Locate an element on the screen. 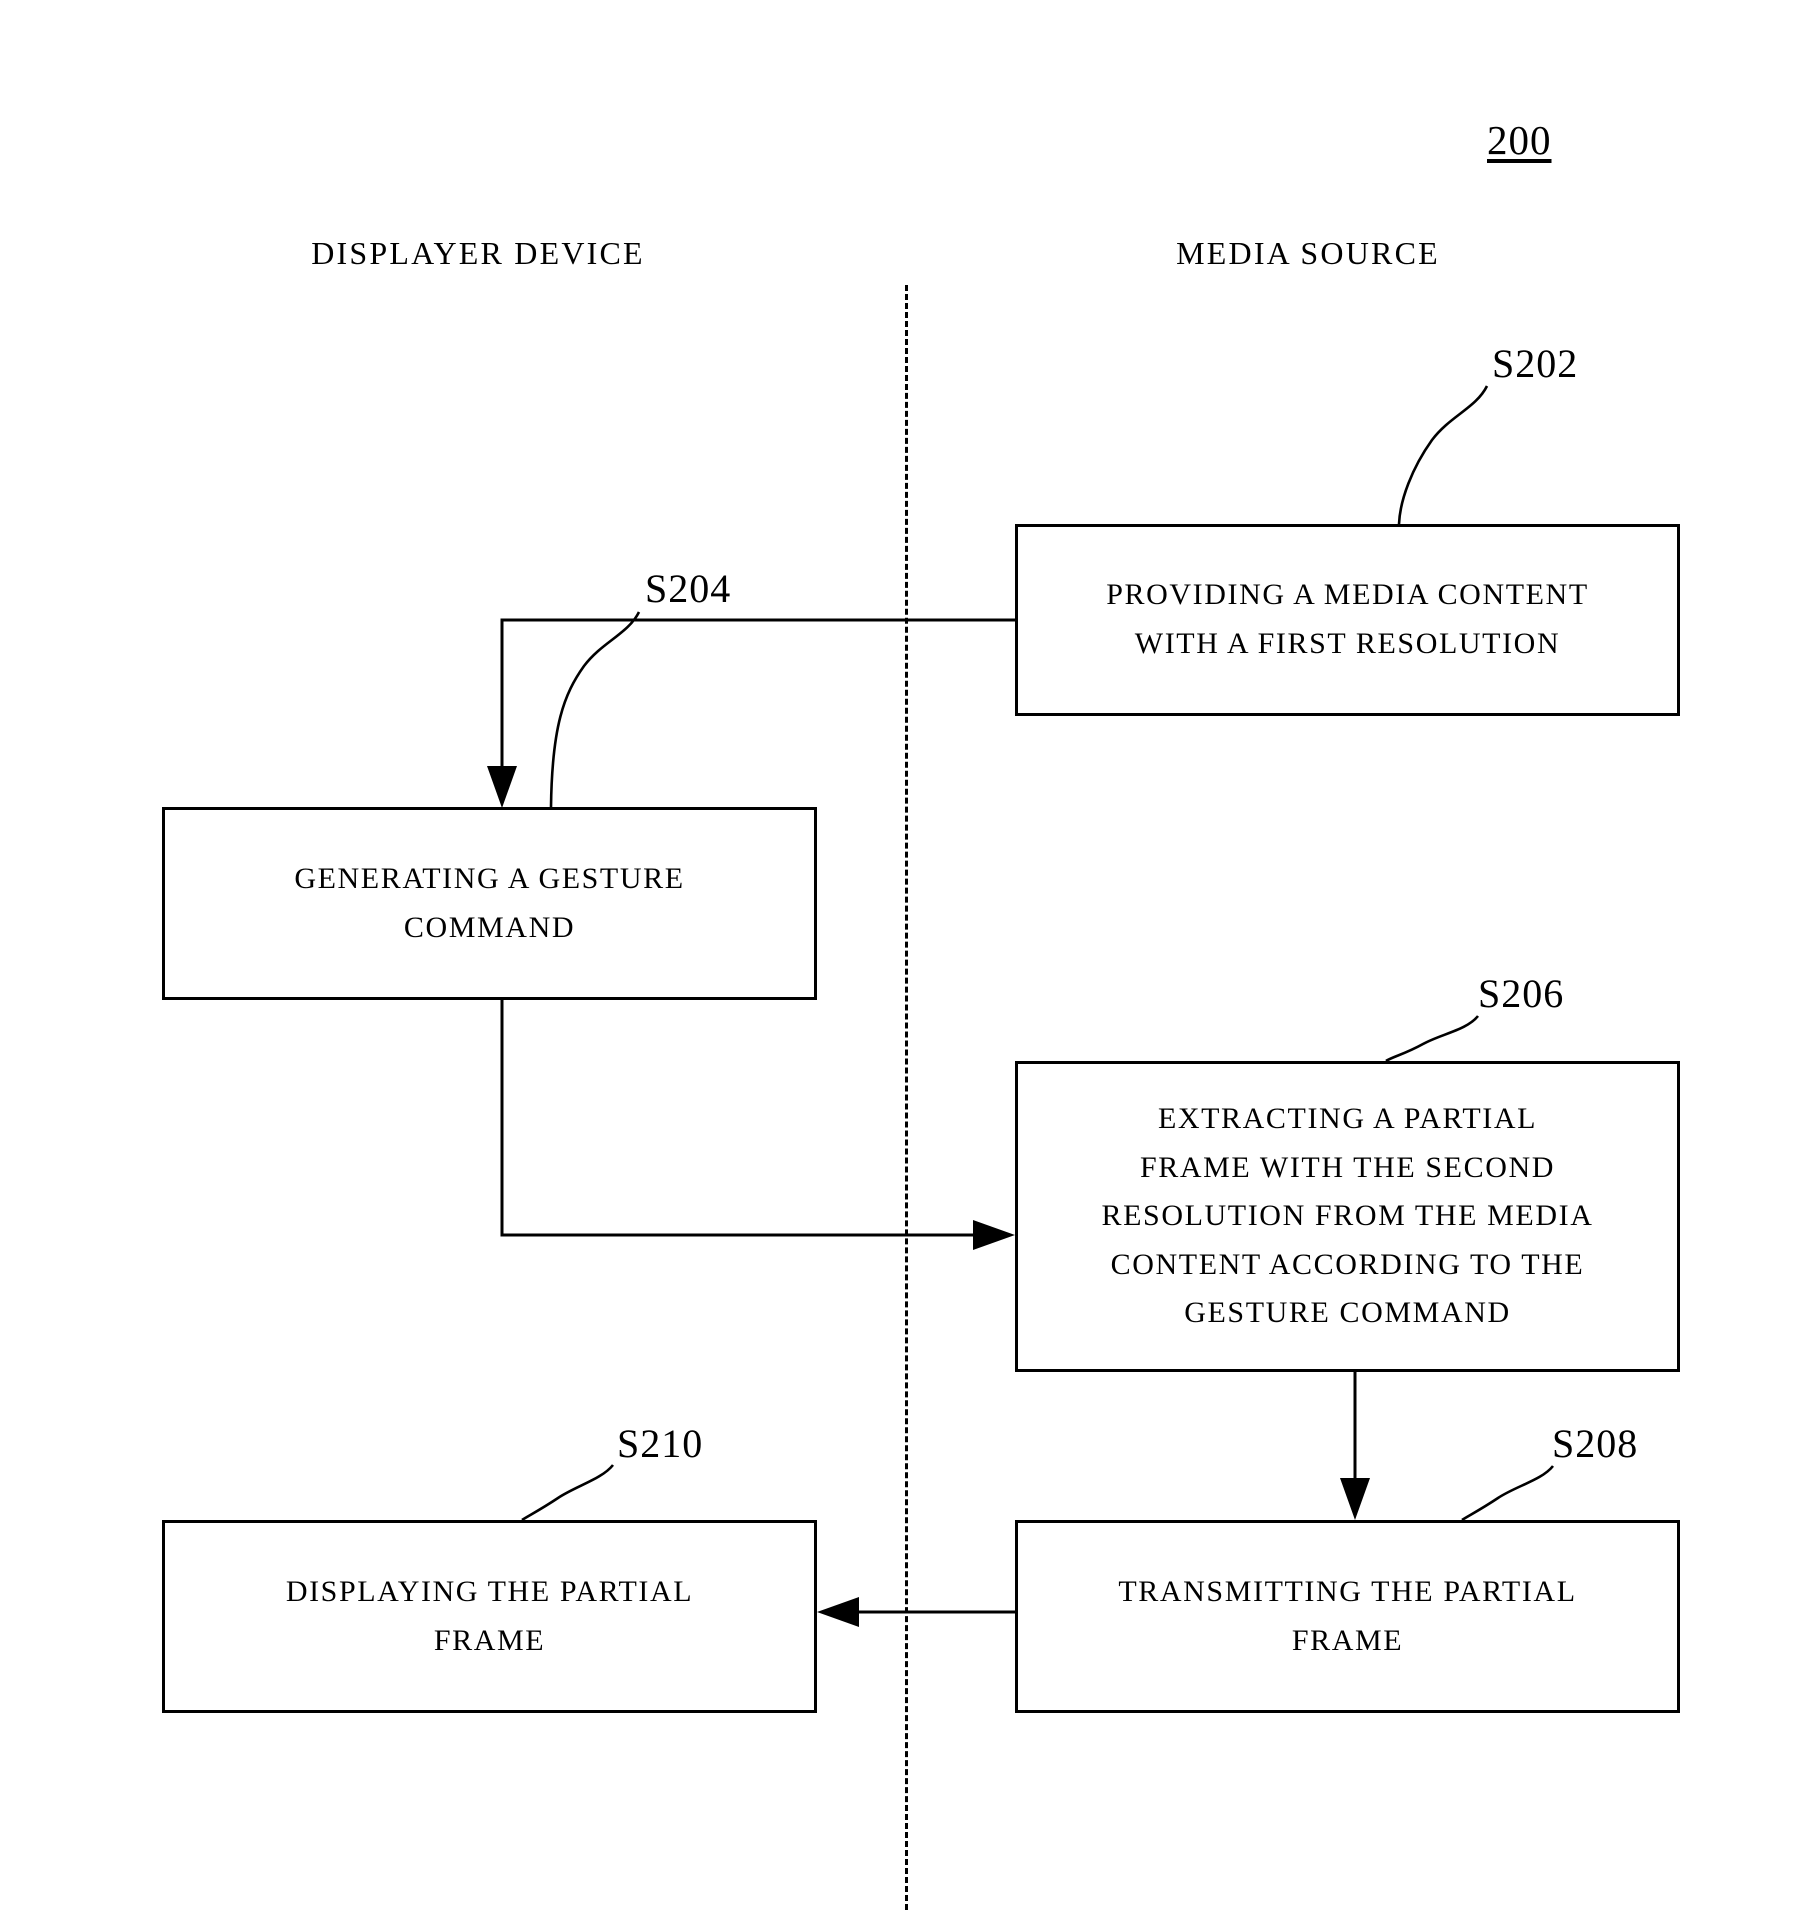 This screenshot has height=1920, width=1793. step-box-s204: GENERATING A GESTURE COMMAND is located at coordinates (489, 903).